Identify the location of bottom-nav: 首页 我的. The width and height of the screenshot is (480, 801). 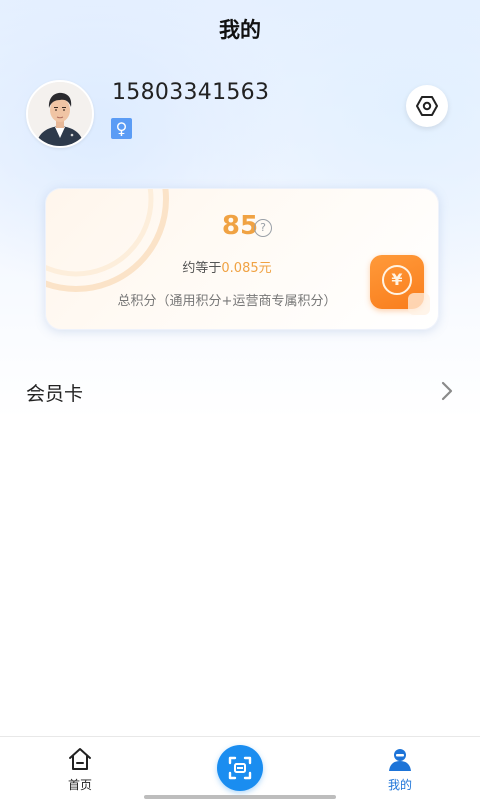
(240, 768).